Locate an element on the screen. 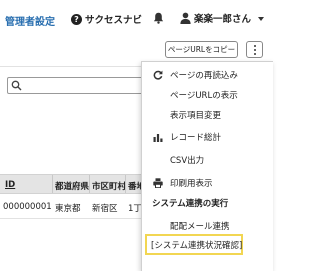 The height and width of the screenshot is (271, 320). menu-item-label: 印刷用表示 is located at coordinates (191, 184).